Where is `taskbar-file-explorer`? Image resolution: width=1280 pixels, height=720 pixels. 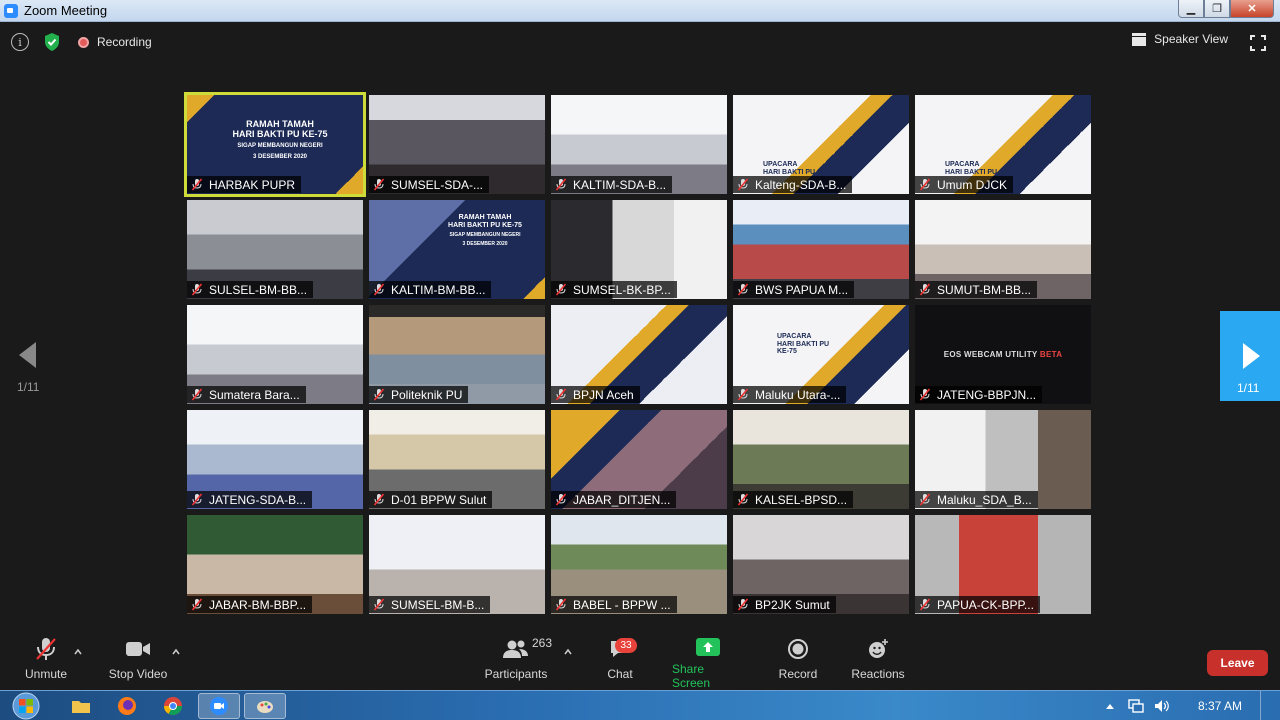
taskbar-file-explorer is located at coordinates (81, 706).